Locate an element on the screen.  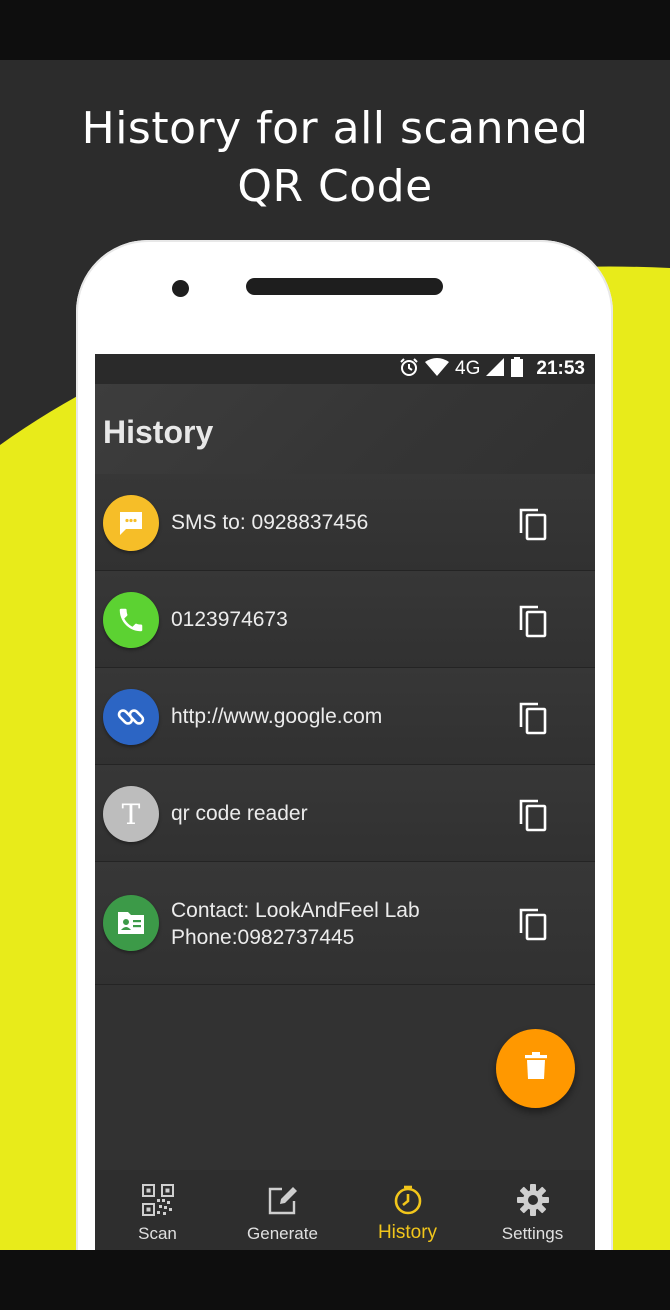
sms-icon is located at coordinates (131, 523).